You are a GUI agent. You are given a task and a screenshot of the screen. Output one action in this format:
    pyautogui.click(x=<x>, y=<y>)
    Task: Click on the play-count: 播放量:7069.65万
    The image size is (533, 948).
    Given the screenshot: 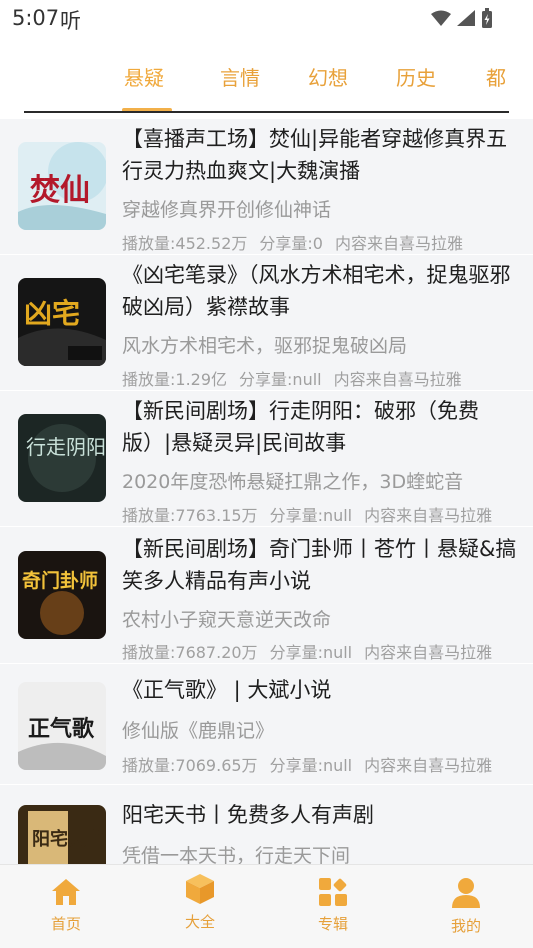 What is the action you would take?
    pyautogui.click(x=190, y=765)
    